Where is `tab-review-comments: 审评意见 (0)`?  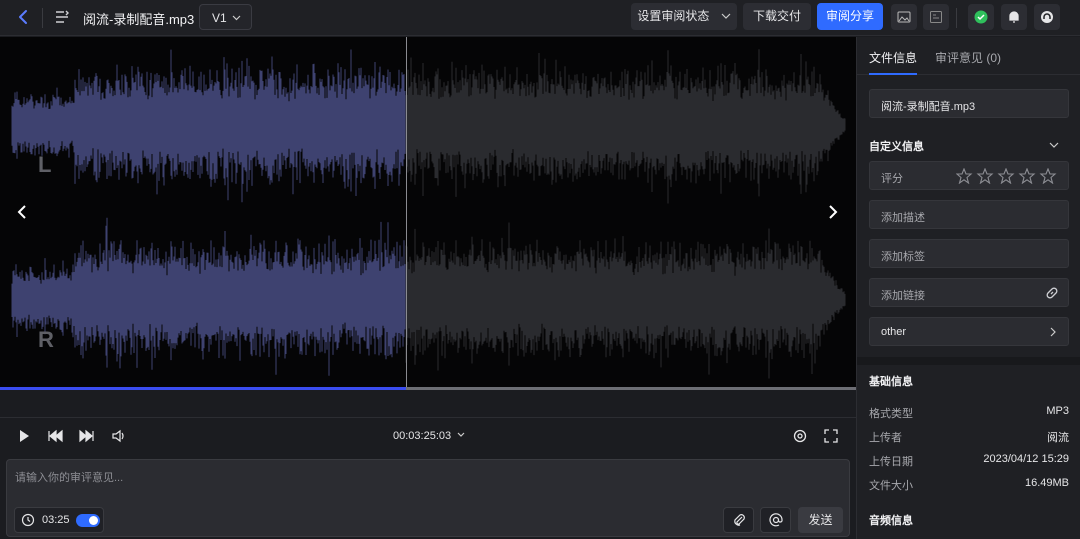
tab-review-comments: 审评意见 (0) is located at coordinates (968, 57).